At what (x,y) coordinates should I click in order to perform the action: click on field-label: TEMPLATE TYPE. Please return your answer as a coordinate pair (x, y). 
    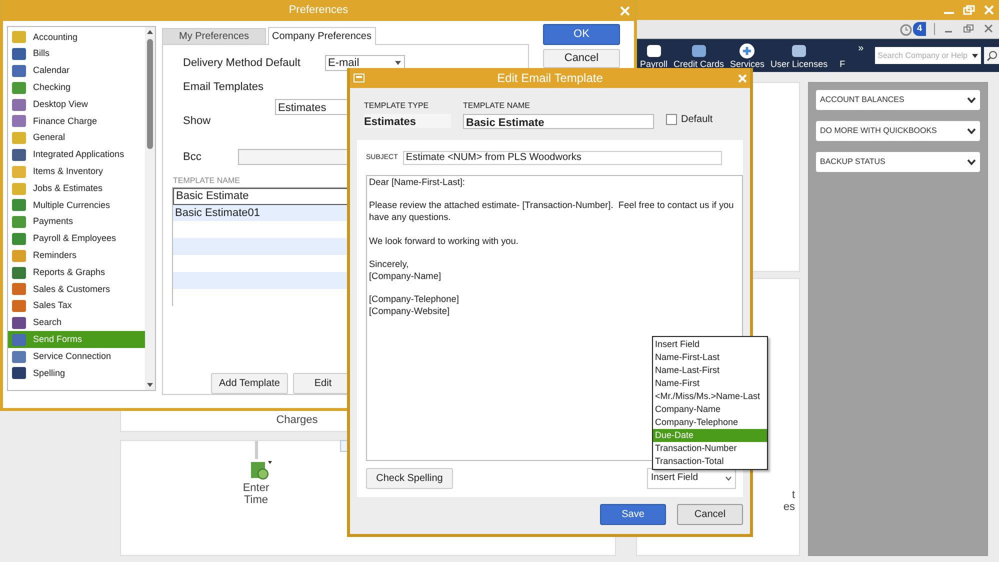
    Looking at the image, I should click on (397, 106).